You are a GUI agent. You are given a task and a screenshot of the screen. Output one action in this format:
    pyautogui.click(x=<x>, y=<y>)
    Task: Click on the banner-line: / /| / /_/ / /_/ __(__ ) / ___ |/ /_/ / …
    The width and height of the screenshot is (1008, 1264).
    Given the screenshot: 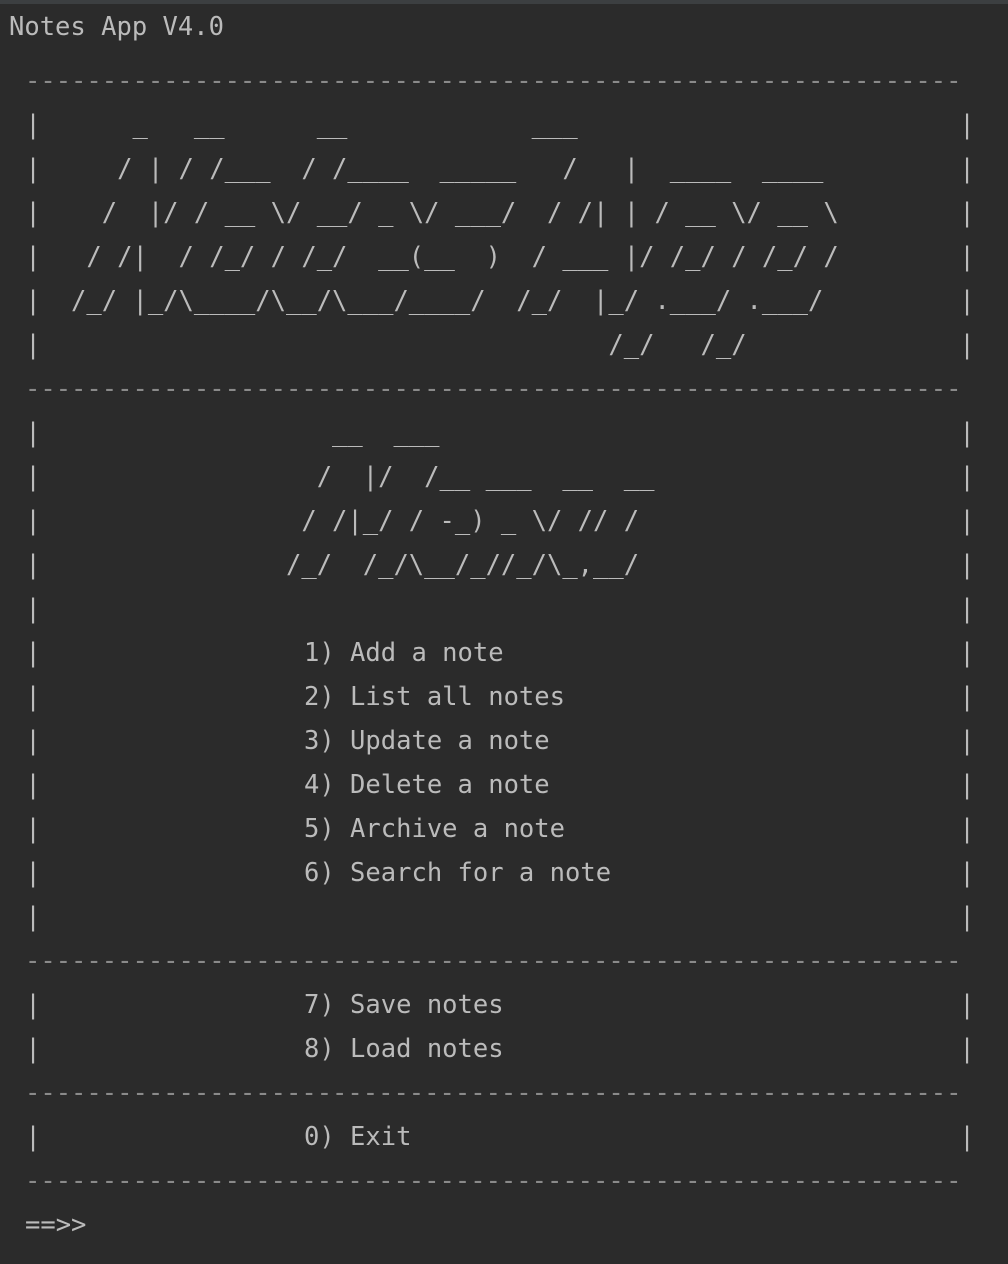 What is the action you would take?
    pyautogui.click(x=432, y=257)
    